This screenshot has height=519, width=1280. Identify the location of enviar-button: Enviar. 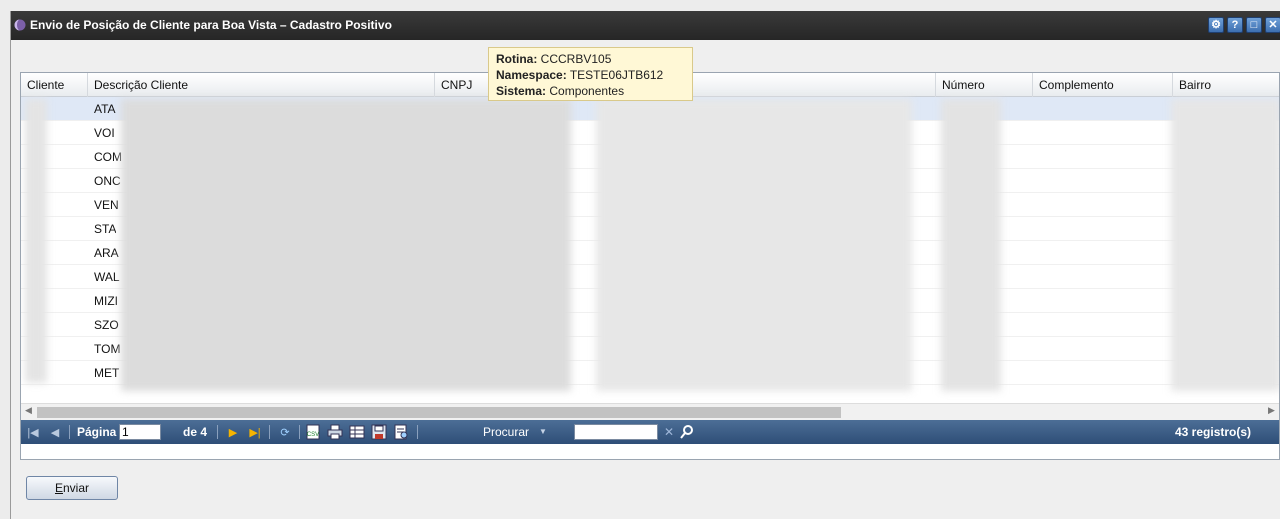
(72, 488).